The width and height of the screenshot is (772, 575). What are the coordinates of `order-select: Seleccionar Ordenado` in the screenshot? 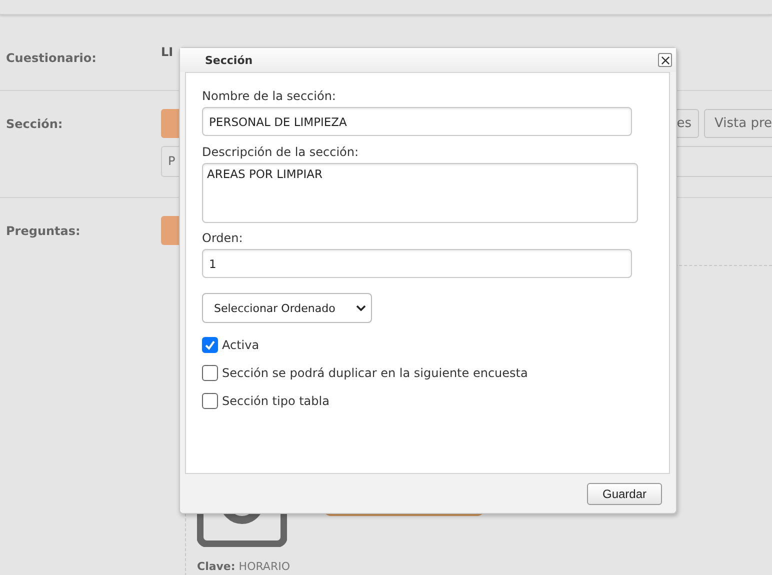 It's located at (287, 308).